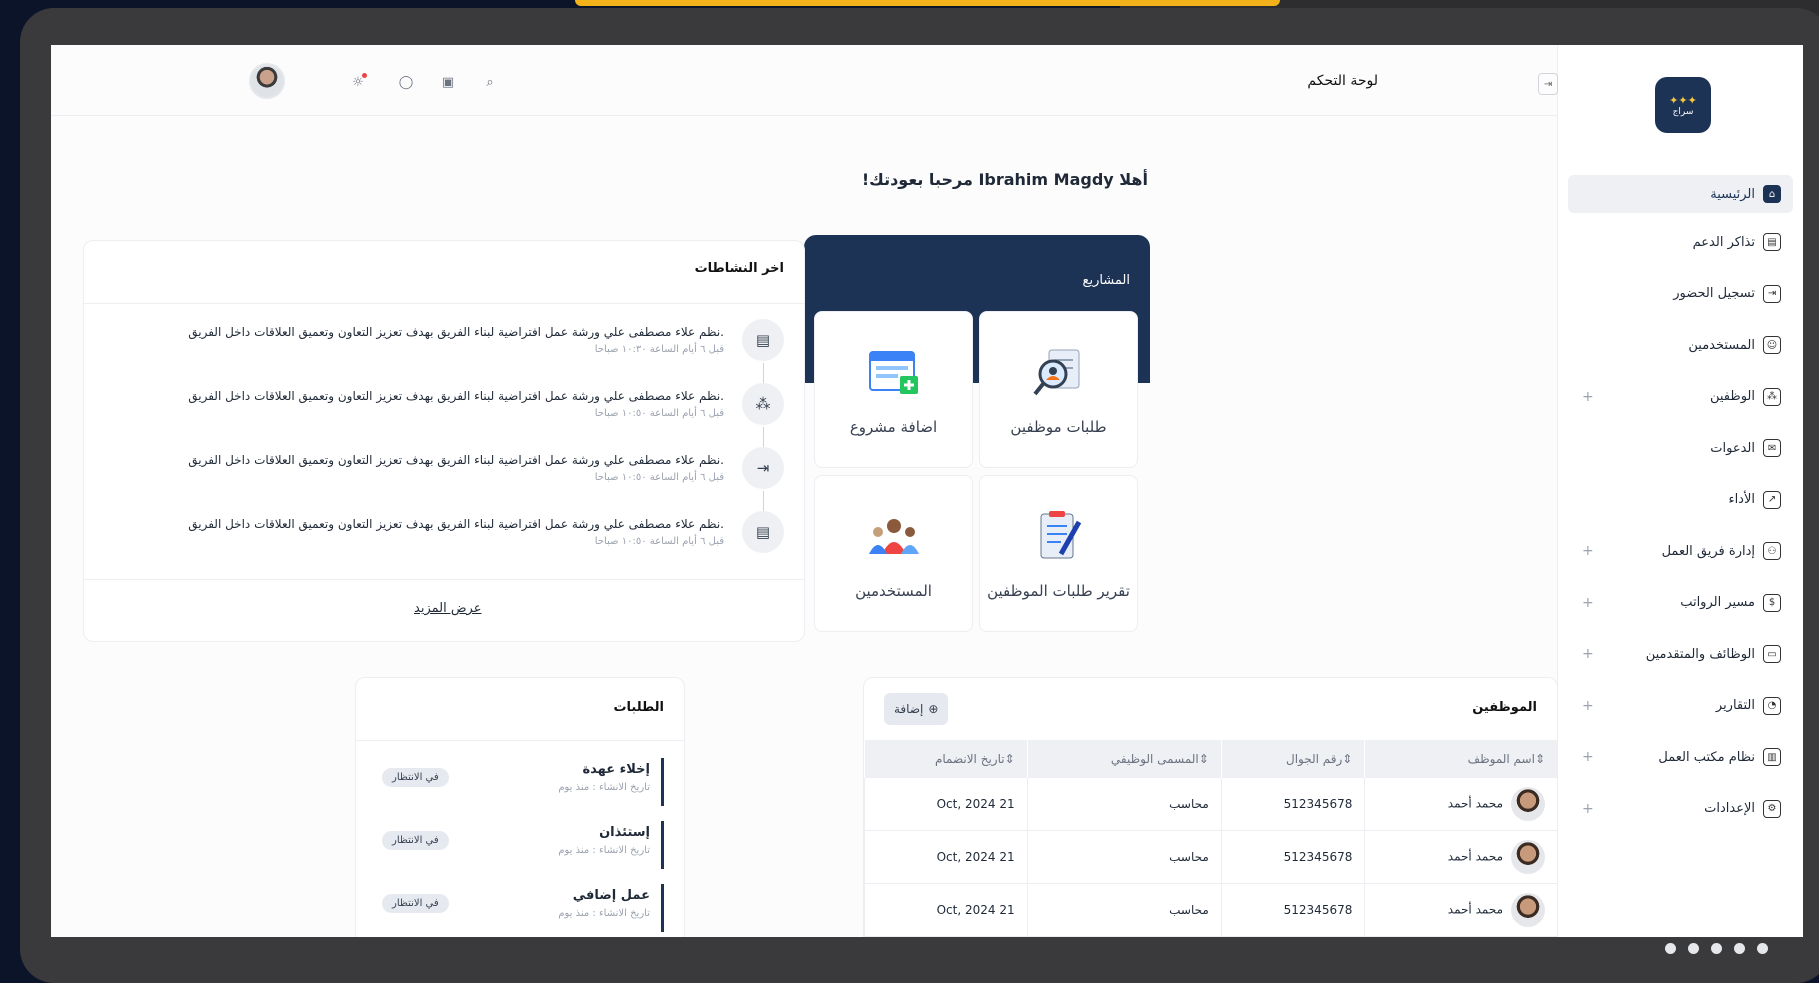 The image size is (1819, 983). What do you see at coordinates (364, 75) in the screenshot?
I see `notification-dot` at bounding box center [364, 75].